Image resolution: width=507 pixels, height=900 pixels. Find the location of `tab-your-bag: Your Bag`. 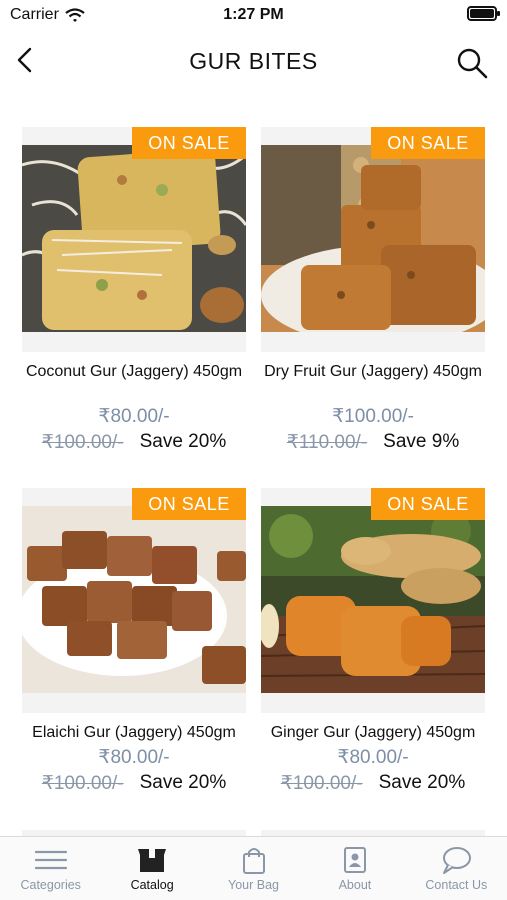

tab-your-bag: Your Bag is located at coordinates (253, 868).